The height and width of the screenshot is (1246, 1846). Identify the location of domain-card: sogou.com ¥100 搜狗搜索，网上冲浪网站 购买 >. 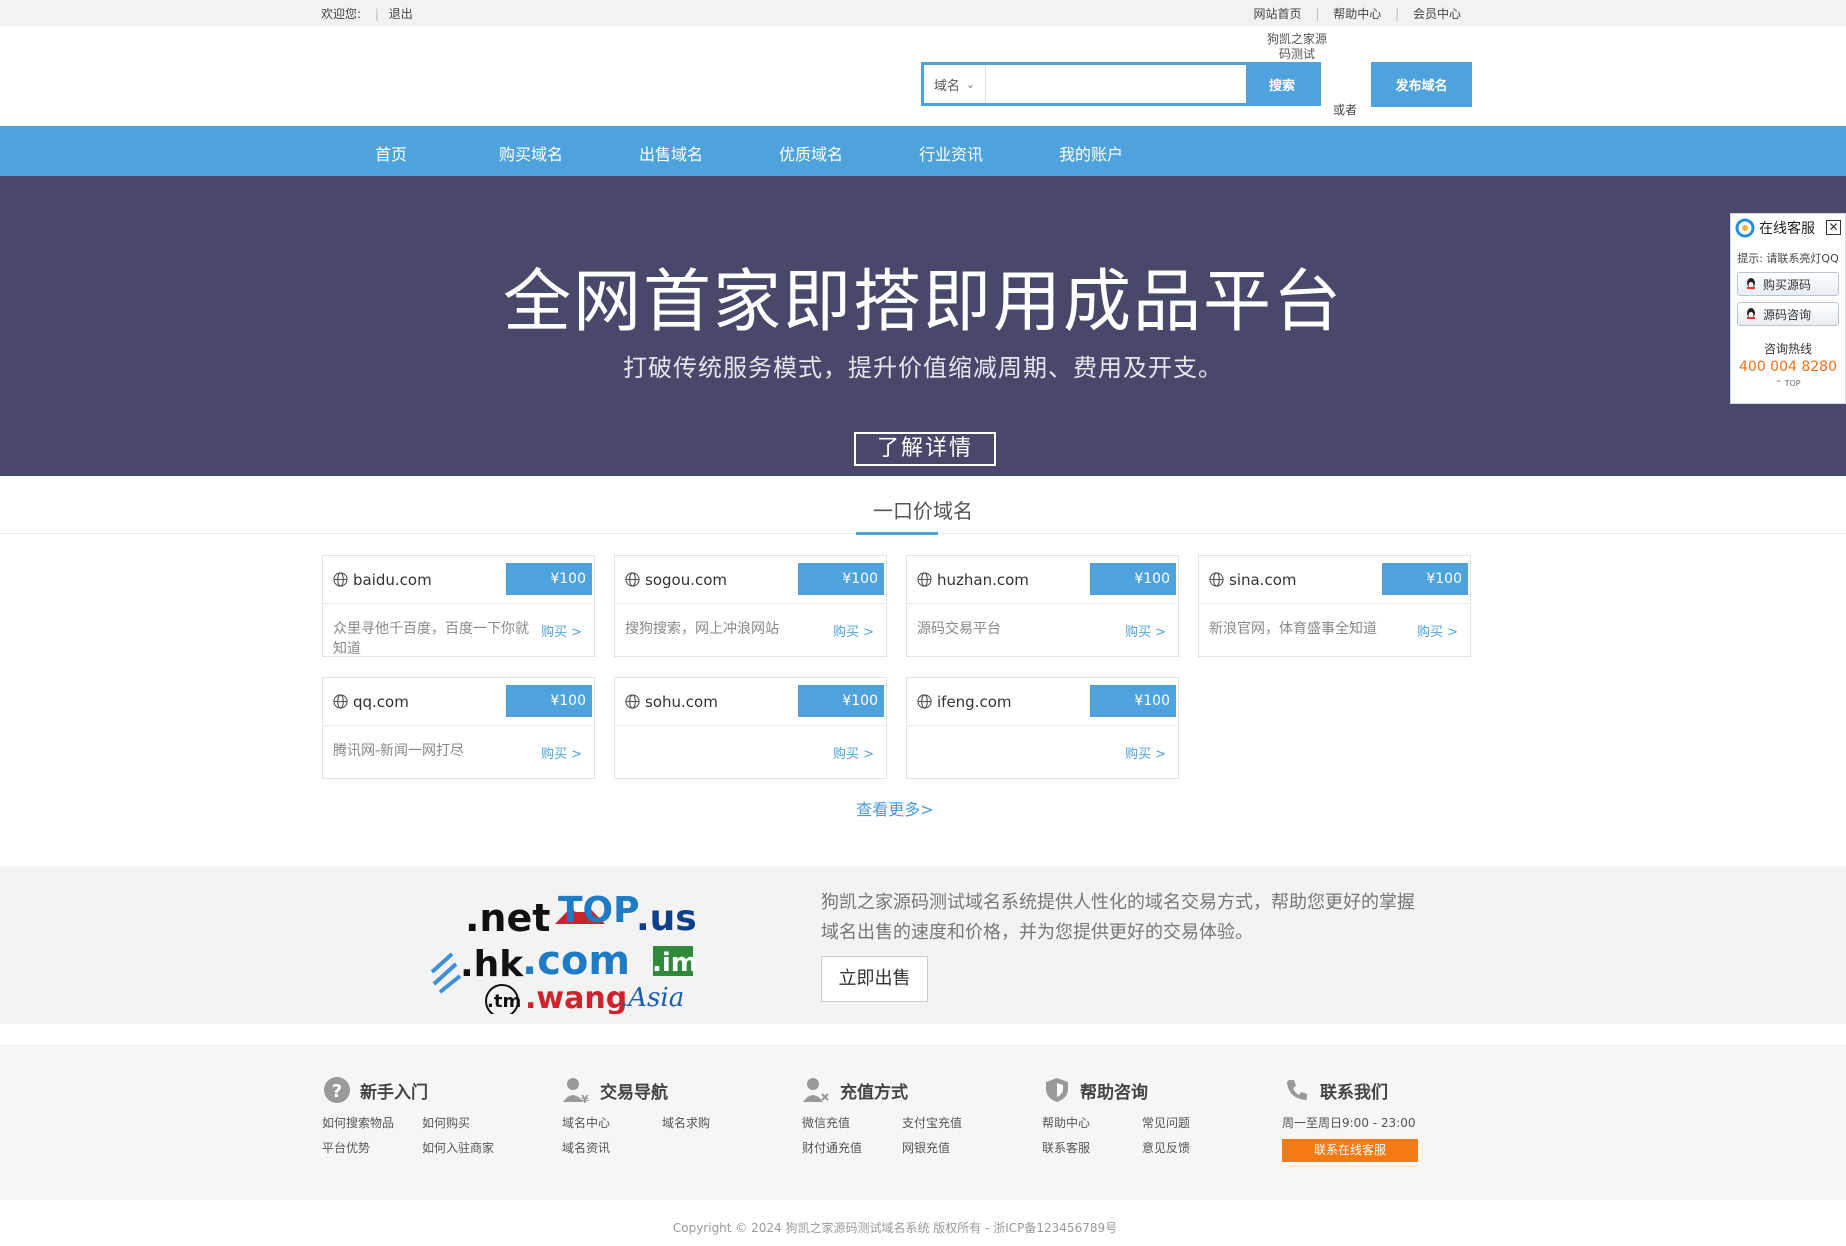
(750, 606).